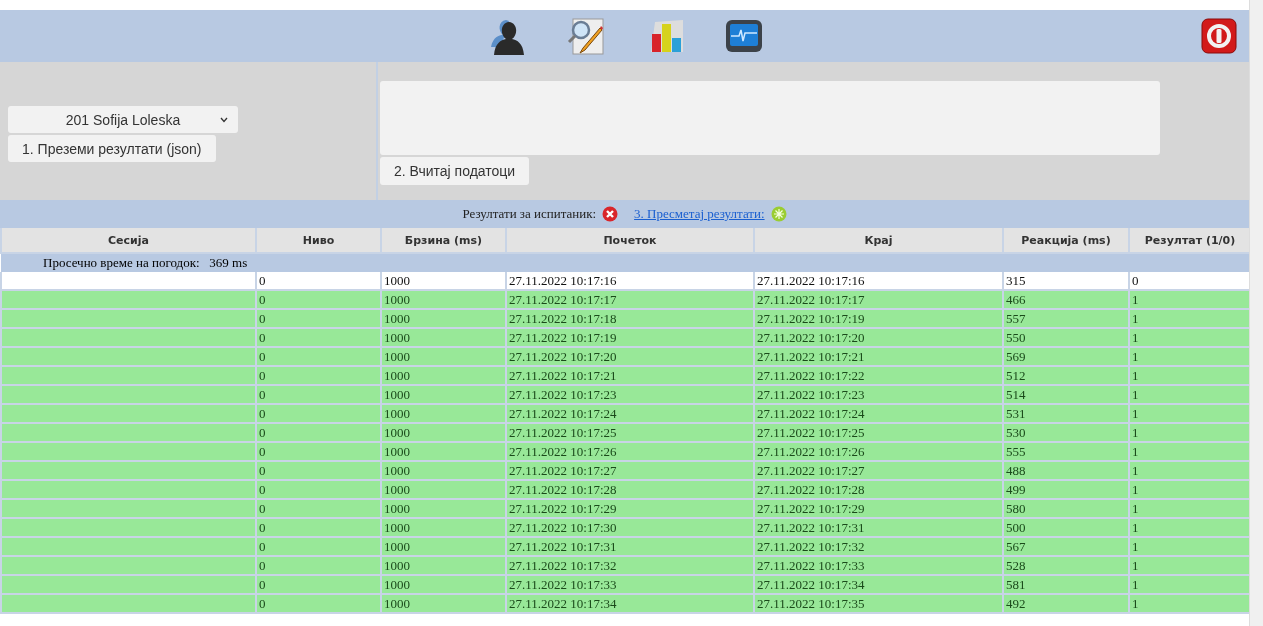 This screenshot has height=626, width=1263. What do you see at coordinates (123, 119) in the screenshot?
I see `subject-select: 201 Sofija Loleska` at bounding box center [123, 119].